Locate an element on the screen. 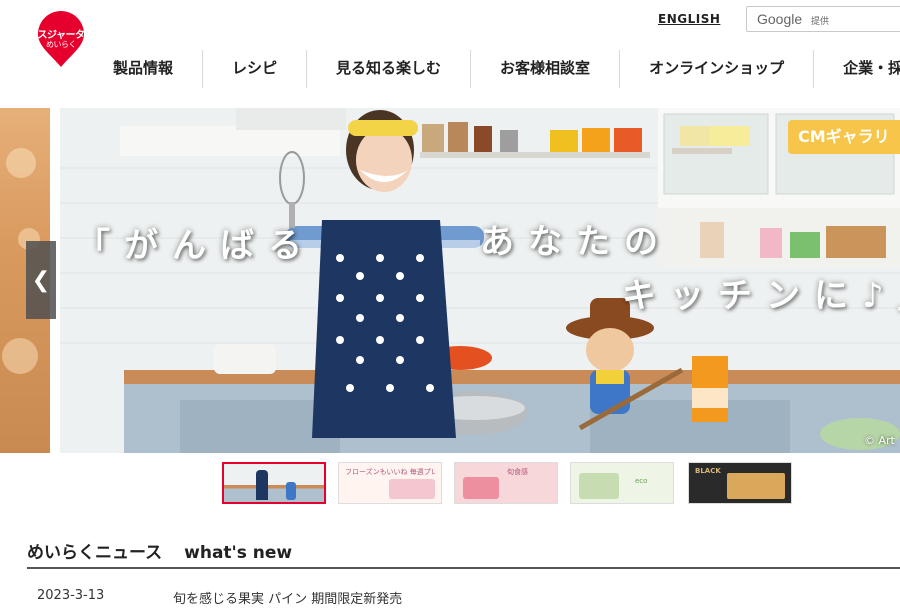 This screenshot has width=900, height=608. hero-catch-line-2: あなたの is located at coordinates (576, 242).